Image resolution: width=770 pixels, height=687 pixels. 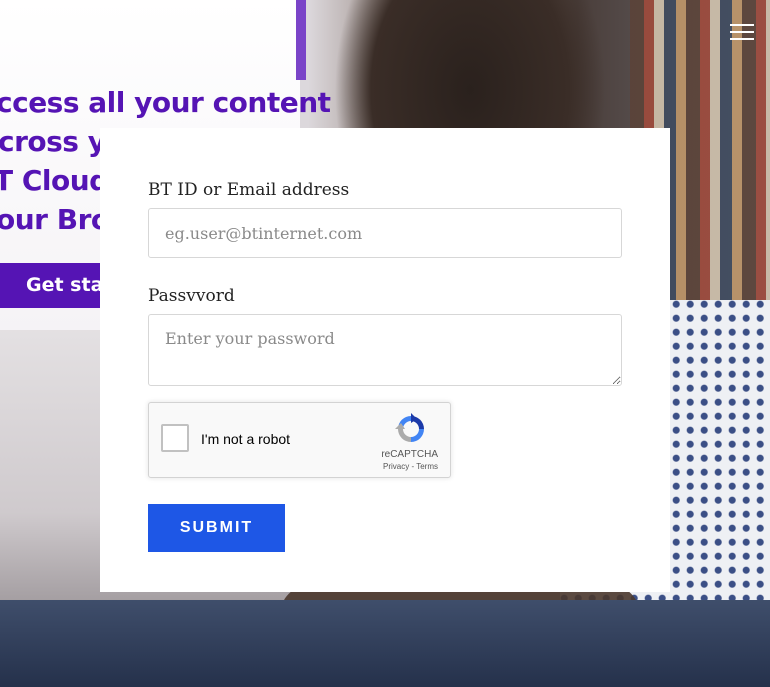 What do you see at coordinates (410, 466) in the screenshot?
I see `recaptcha-links: Privacy - Terms` at bounding box center [410, 466].